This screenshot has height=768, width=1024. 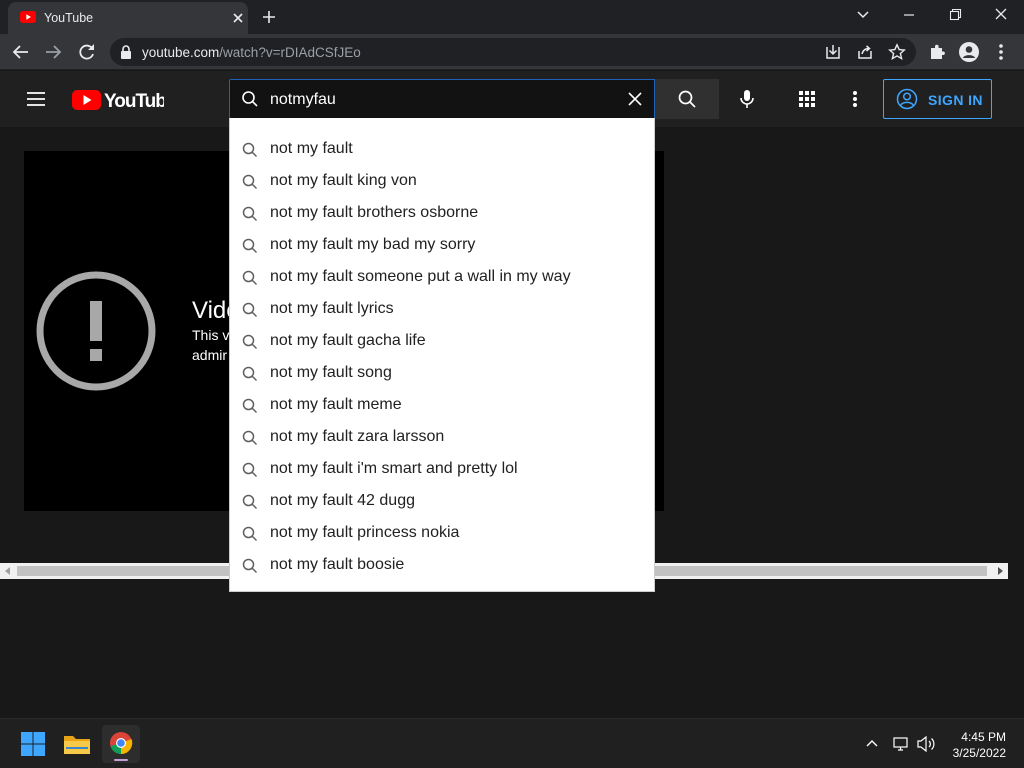 What do you see at coordinates (348, 340) in the screenshot?
I see `suggestion-text: not my fault gacha life` at bounding box center [348, 340].